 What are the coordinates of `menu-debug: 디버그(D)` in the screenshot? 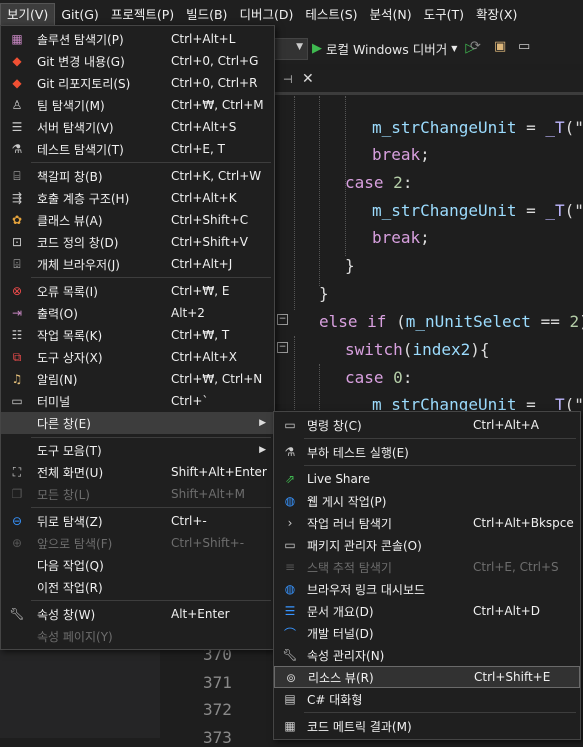 It's located at (266, 15).